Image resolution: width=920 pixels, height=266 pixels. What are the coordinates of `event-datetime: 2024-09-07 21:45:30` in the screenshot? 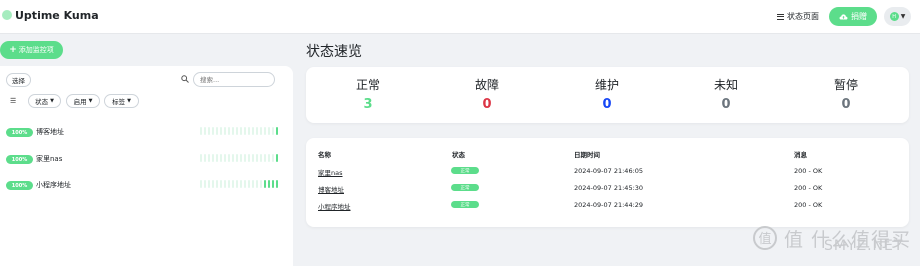 It's located at (609, 188).